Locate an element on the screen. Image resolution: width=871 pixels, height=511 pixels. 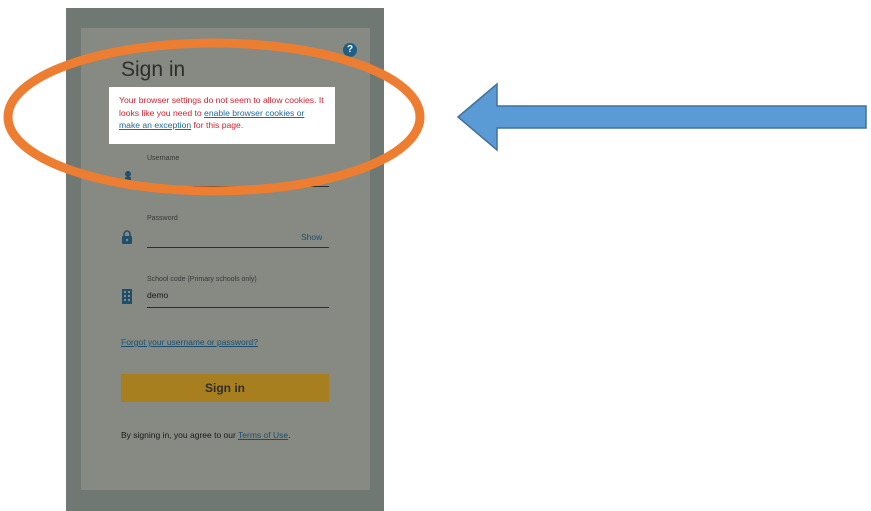
agree-end: . is located at coordinates (289, 435).